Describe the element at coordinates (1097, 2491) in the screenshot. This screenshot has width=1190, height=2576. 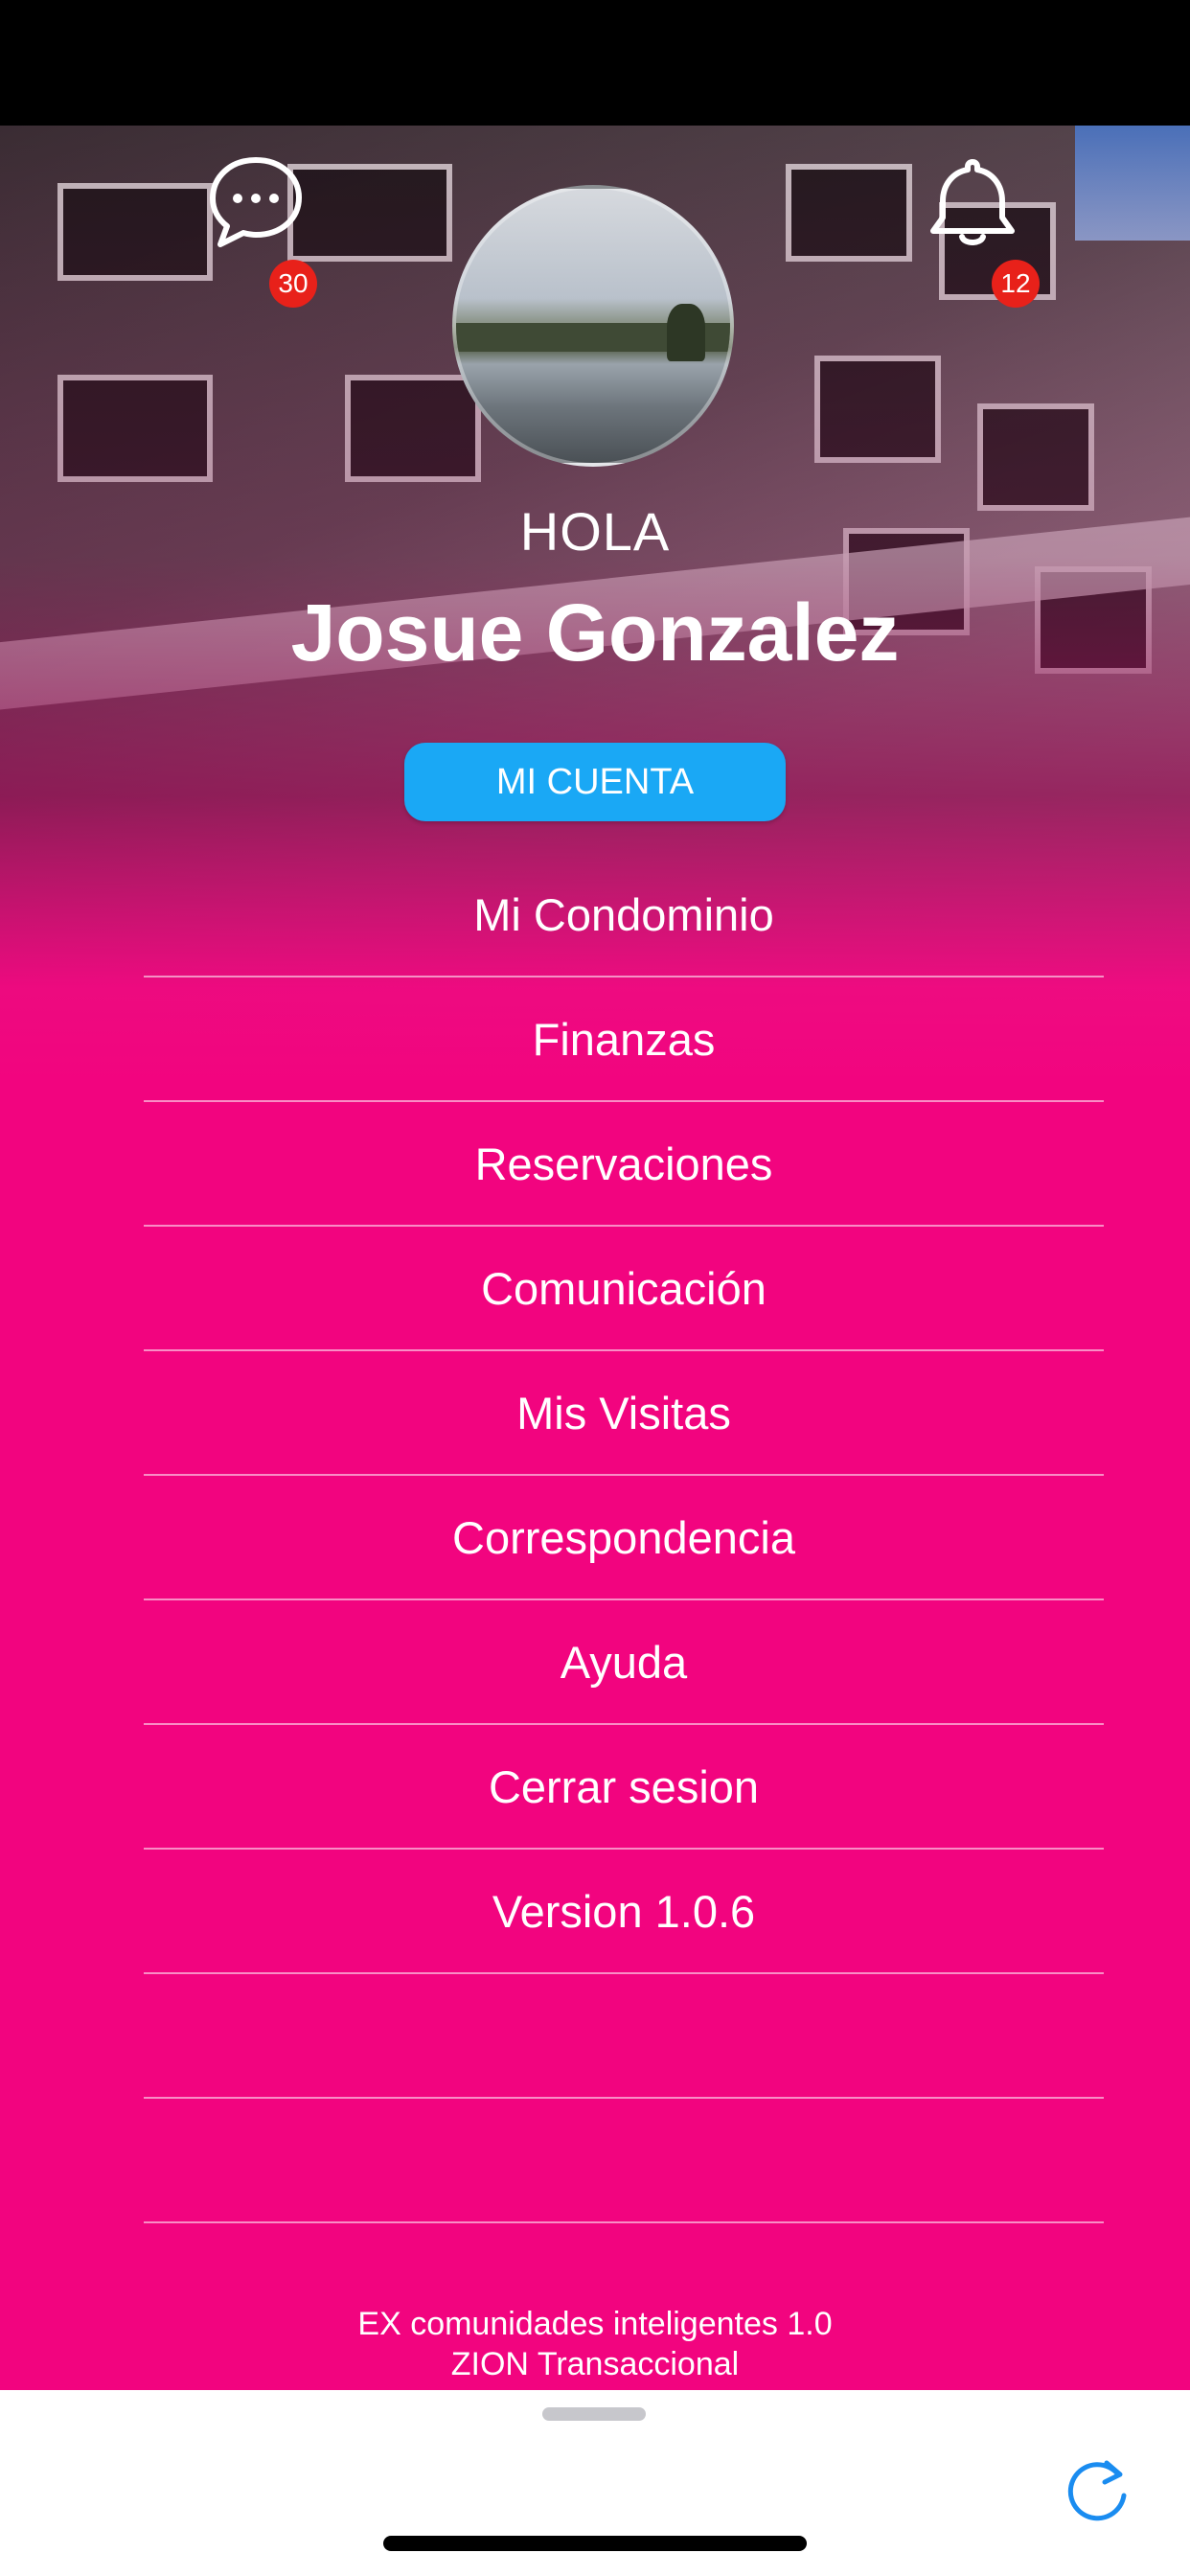
I see `refresh-icon` at that location.